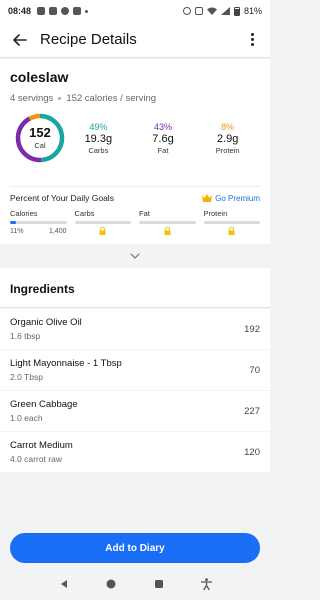 The height and width of the screenshot is (600, 320). What do you see at coordinates (215, 213) in the screenshot?
I see `goal-protein-label: Protein` at bounding box center [215, 213].